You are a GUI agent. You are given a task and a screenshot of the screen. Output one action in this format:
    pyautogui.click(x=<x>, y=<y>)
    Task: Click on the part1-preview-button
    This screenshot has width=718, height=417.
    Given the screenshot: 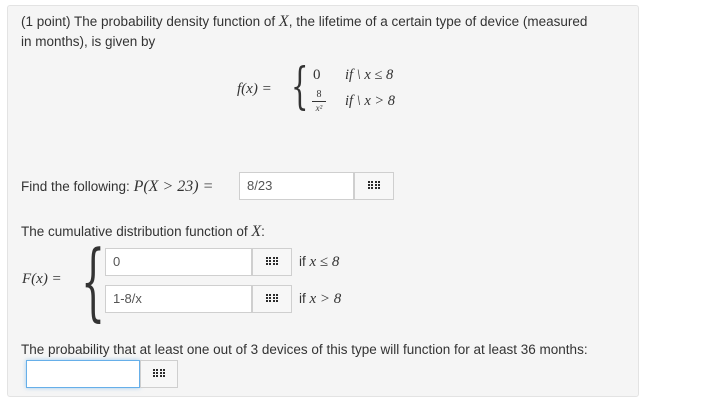 What is the action you would take?
    pyautogui.click(x=374, y=186)
    